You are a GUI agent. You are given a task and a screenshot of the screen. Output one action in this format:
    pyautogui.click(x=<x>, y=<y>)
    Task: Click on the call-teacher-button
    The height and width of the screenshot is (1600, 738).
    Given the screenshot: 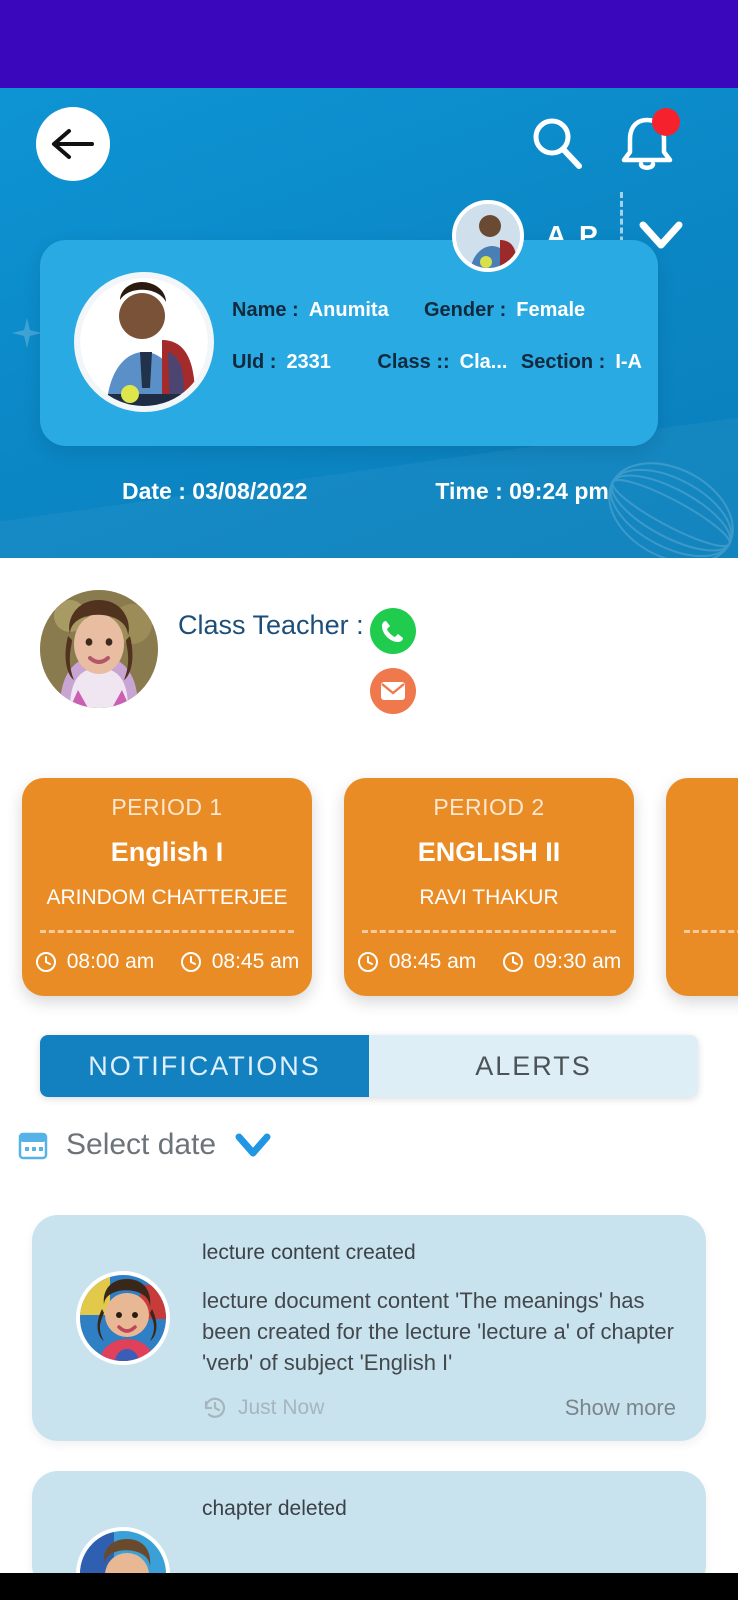 What is the action you would take?
    pyautogui.click(x=393, y=631)
    